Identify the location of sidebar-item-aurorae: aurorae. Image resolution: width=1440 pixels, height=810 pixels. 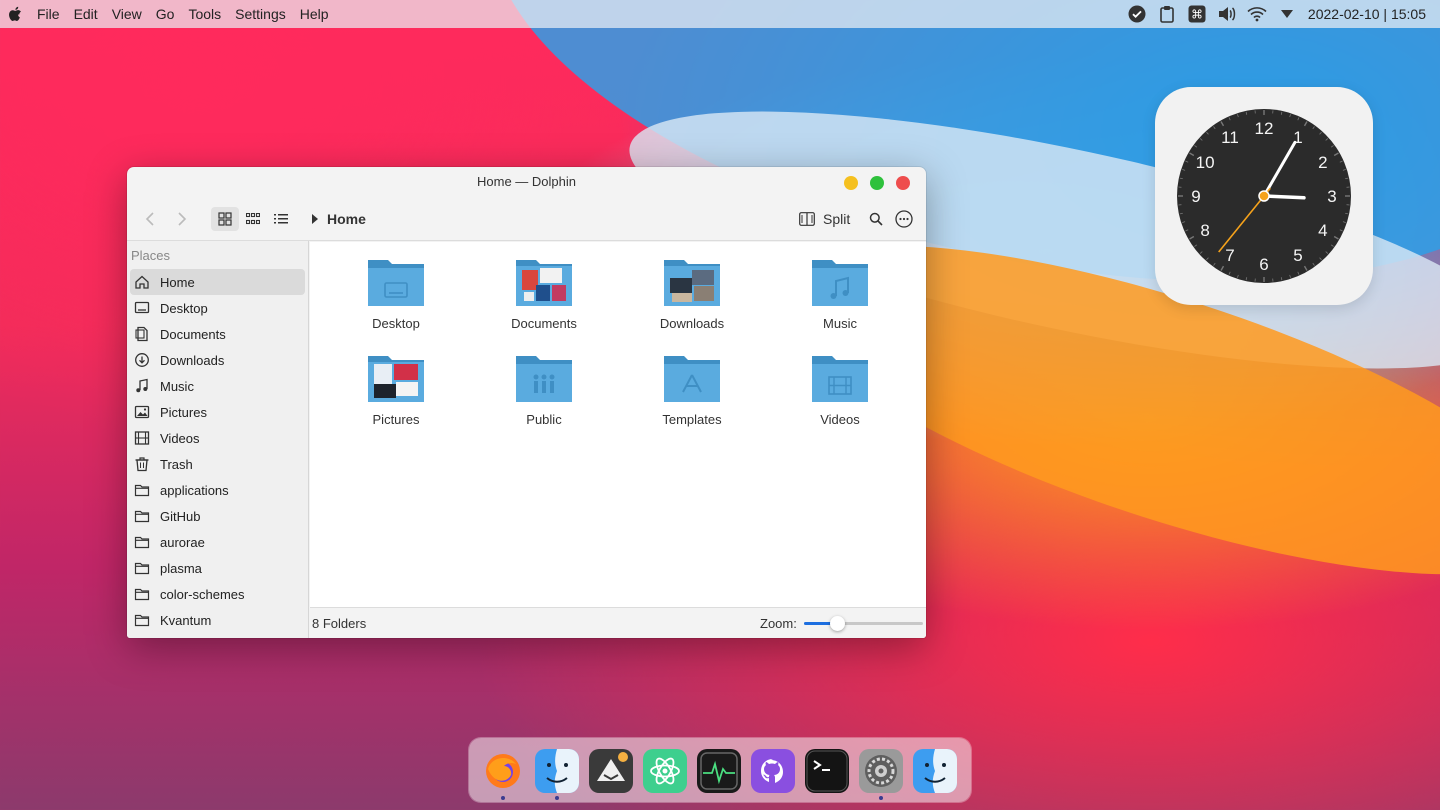
(217, 542).